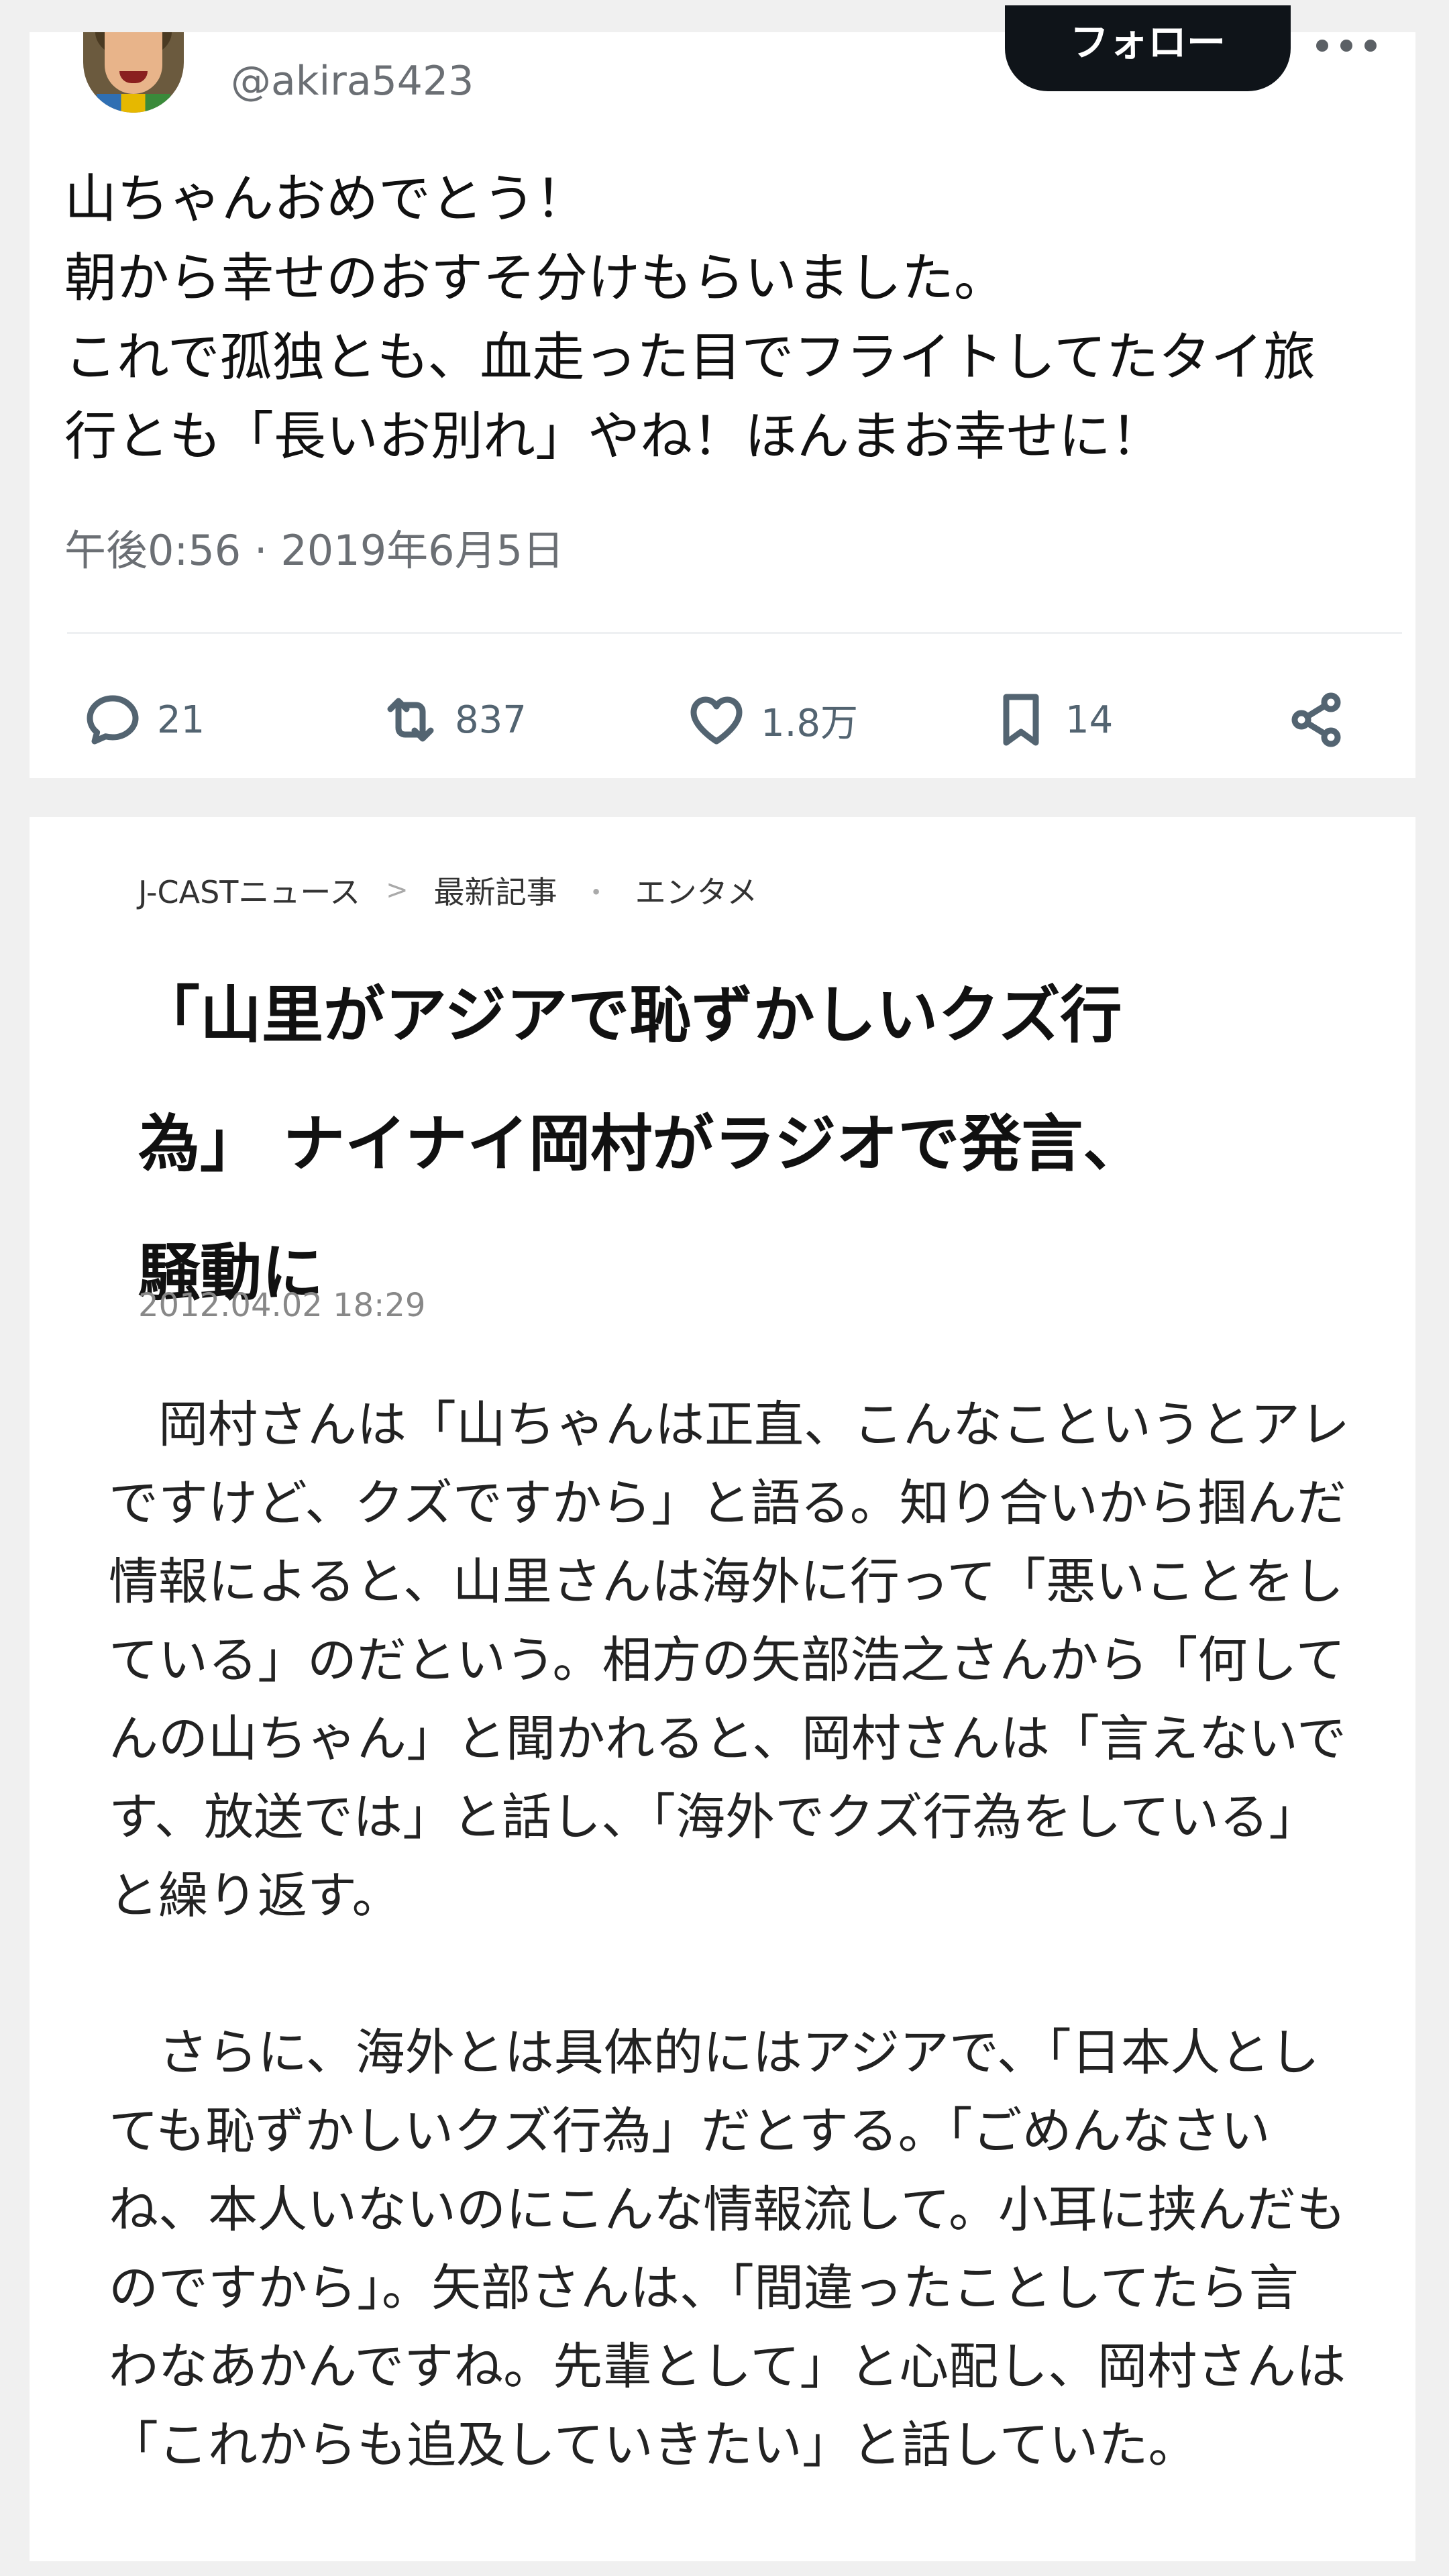 The width and height of the screenshot is (1449, 2576). What do you see at coordinates (535, 278) in the screenshot?
I see `tweet-text-line: 朝から幸せのおすそ分けもらいました。` at bounding box center [535, 278].